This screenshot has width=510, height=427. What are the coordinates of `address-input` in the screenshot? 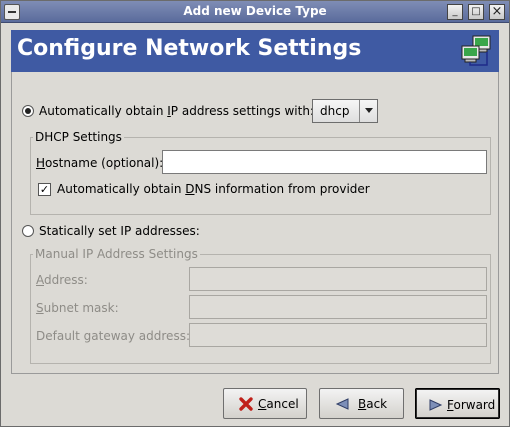 It's located at (338, 279).